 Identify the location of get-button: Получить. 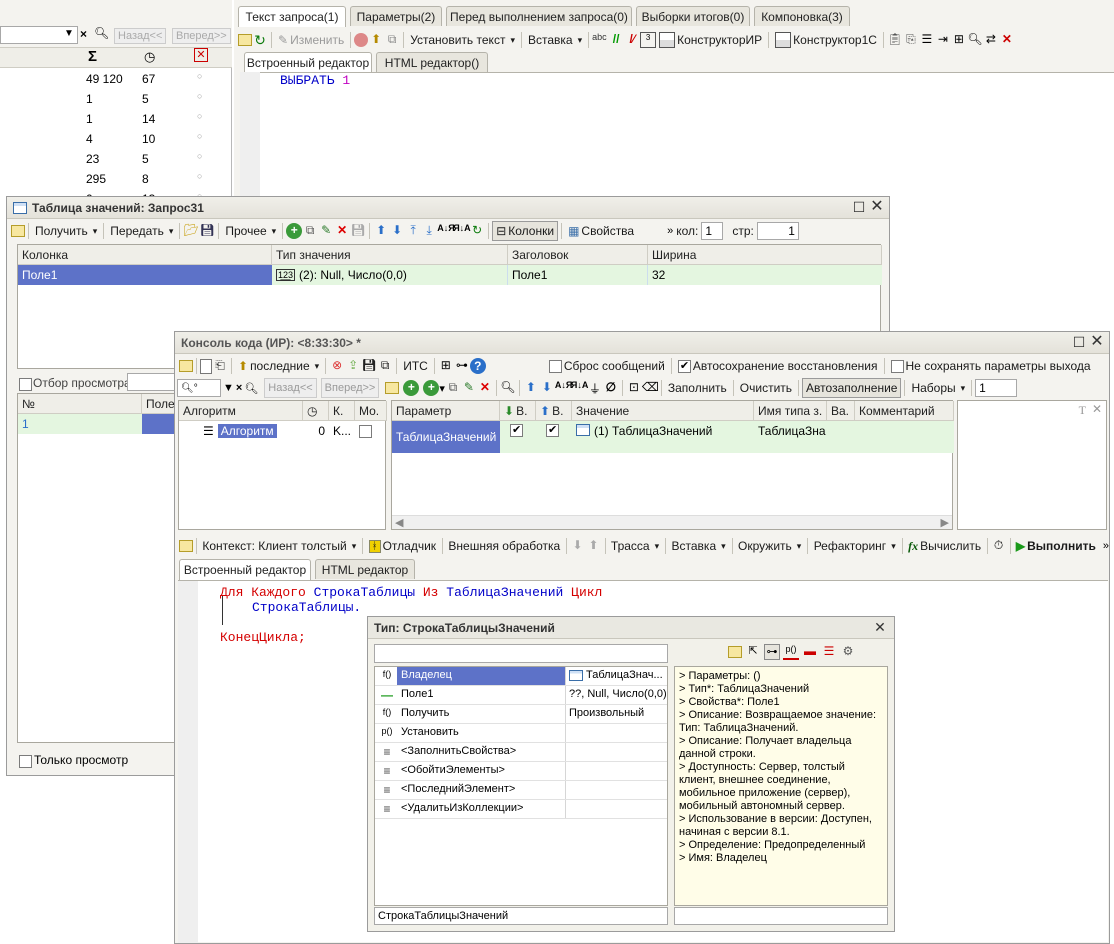
(66, 231).